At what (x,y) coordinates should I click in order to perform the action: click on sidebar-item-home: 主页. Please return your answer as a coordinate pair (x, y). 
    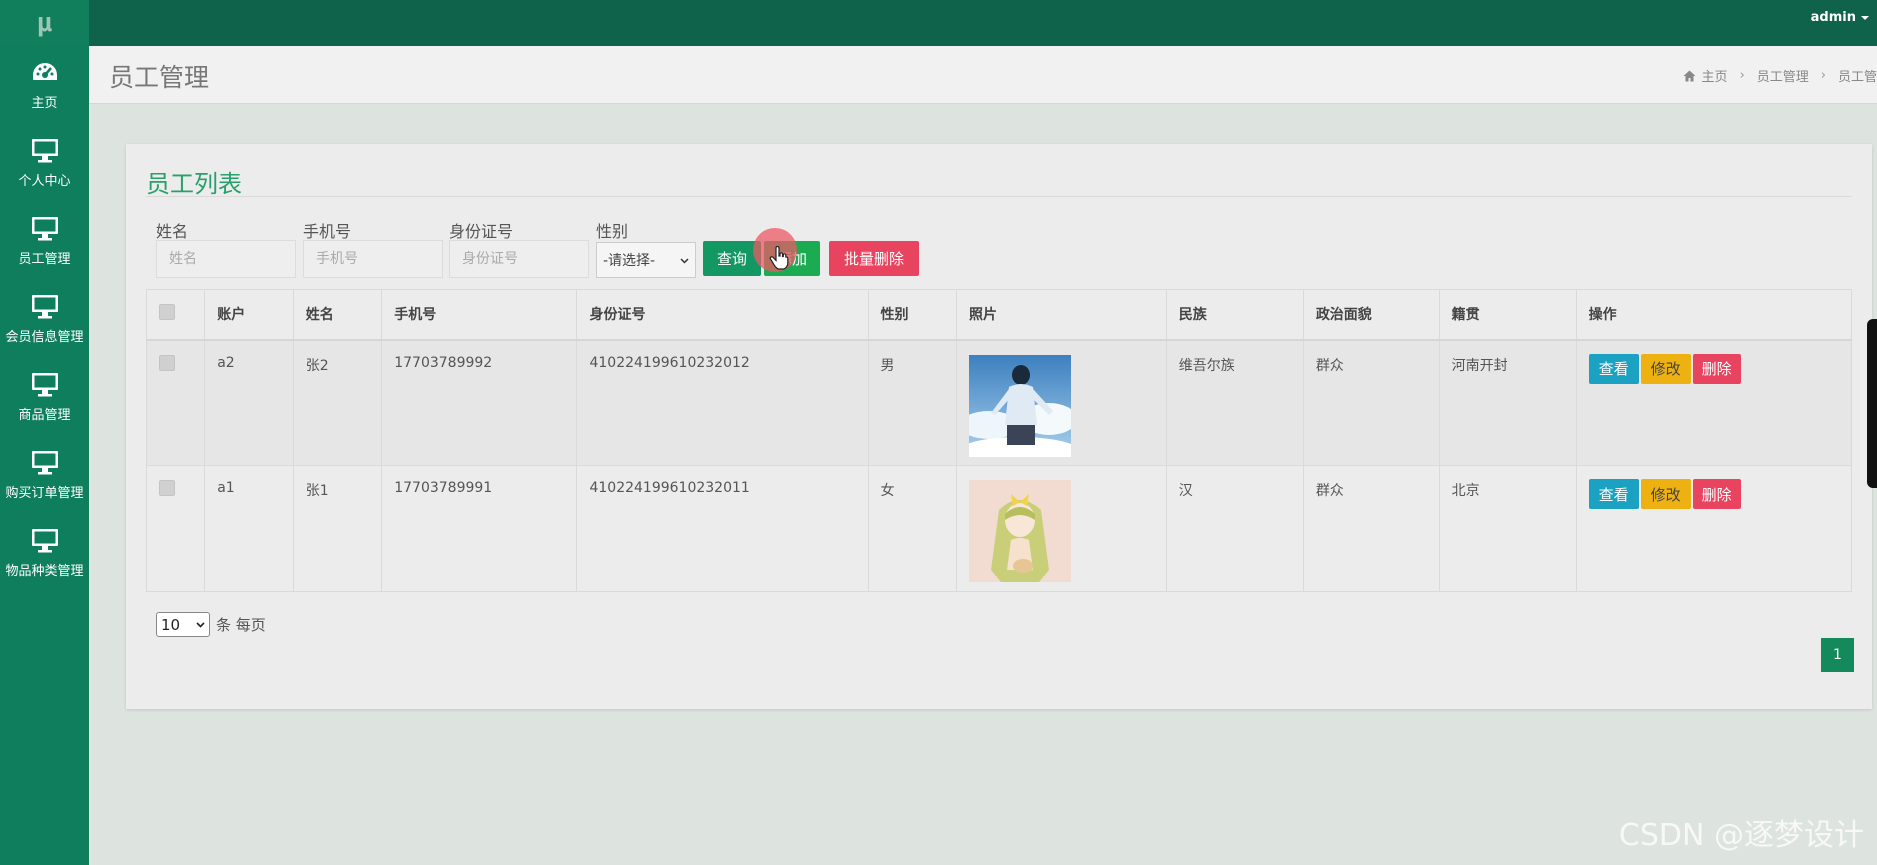
    Looking at the image, I should click on (44, 85).